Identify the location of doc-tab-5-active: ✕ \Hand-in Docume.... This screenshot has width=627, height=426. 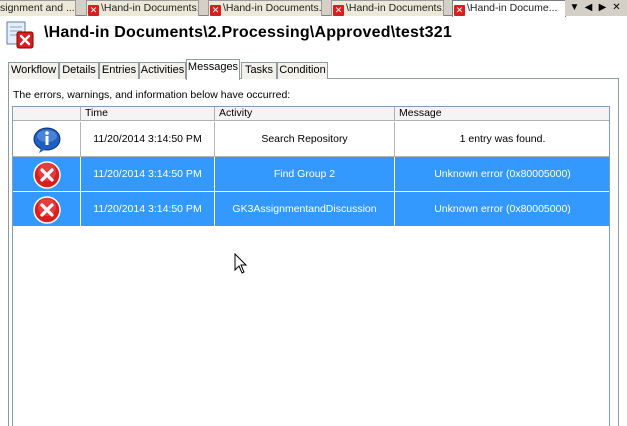
(509, 8).